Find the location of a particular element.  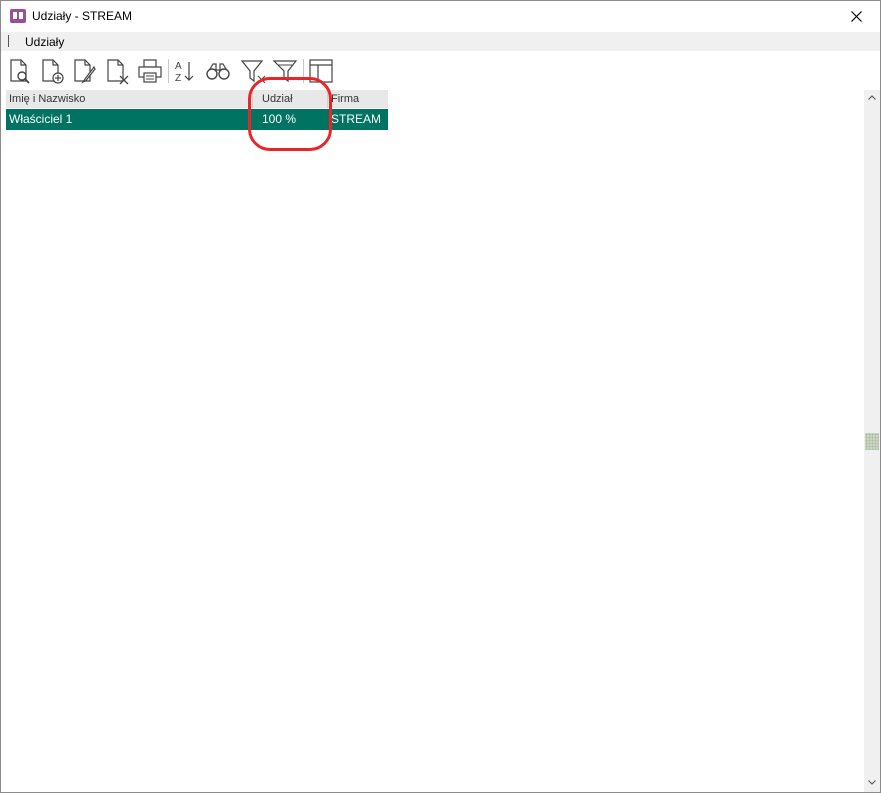

column-header-share: Udział is located at coordinates (293, 99).